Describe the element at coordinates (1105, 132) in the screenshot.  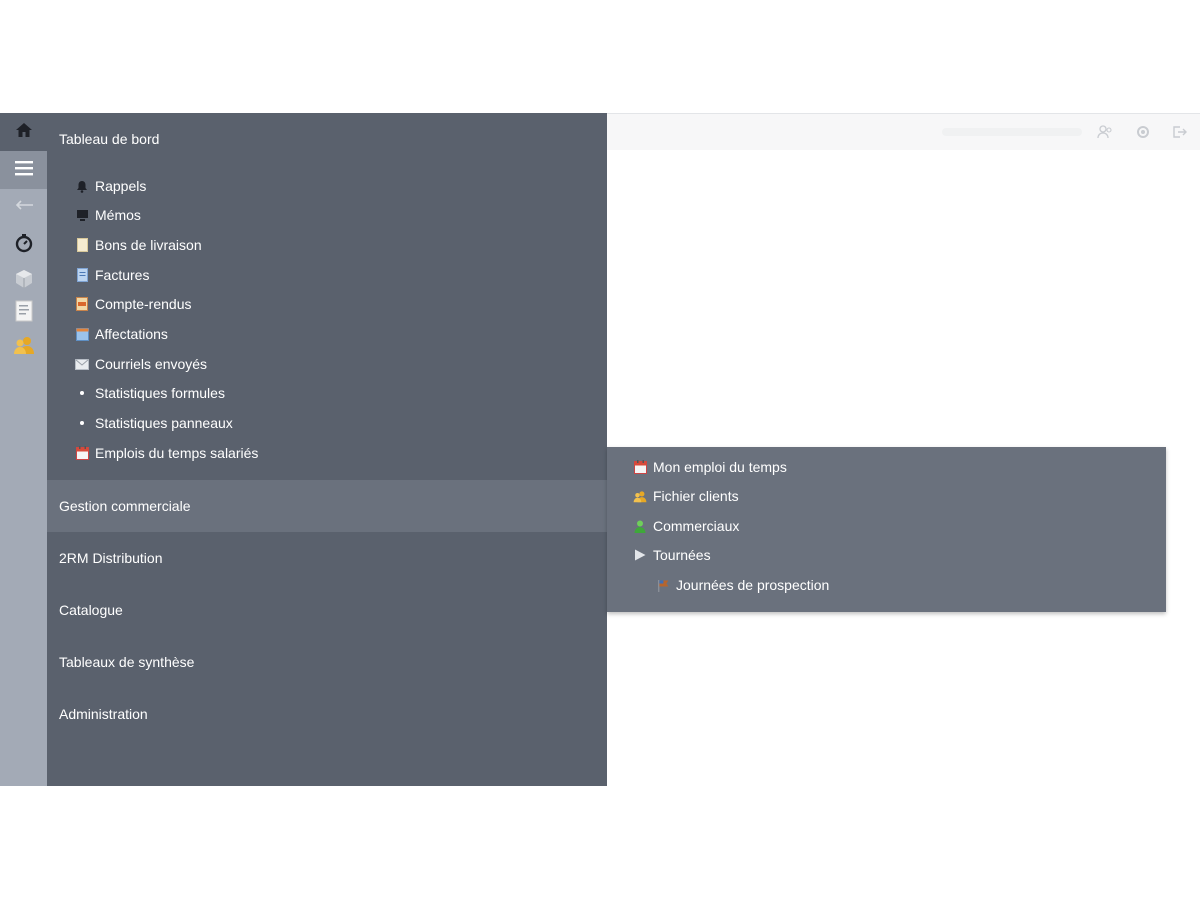
I see `users-icon` at that location.